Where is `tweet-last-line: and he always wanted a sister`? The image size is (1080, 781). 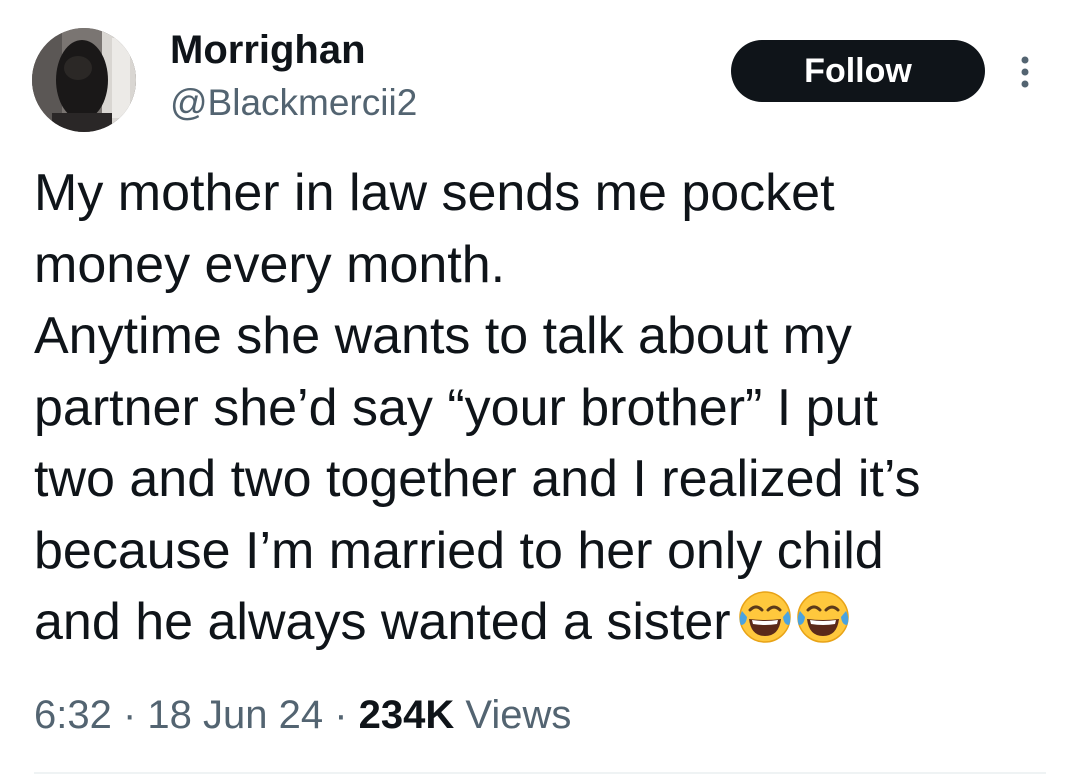
tweet-last-line: and he always wanted a sister is located at coordinates (539, 626).